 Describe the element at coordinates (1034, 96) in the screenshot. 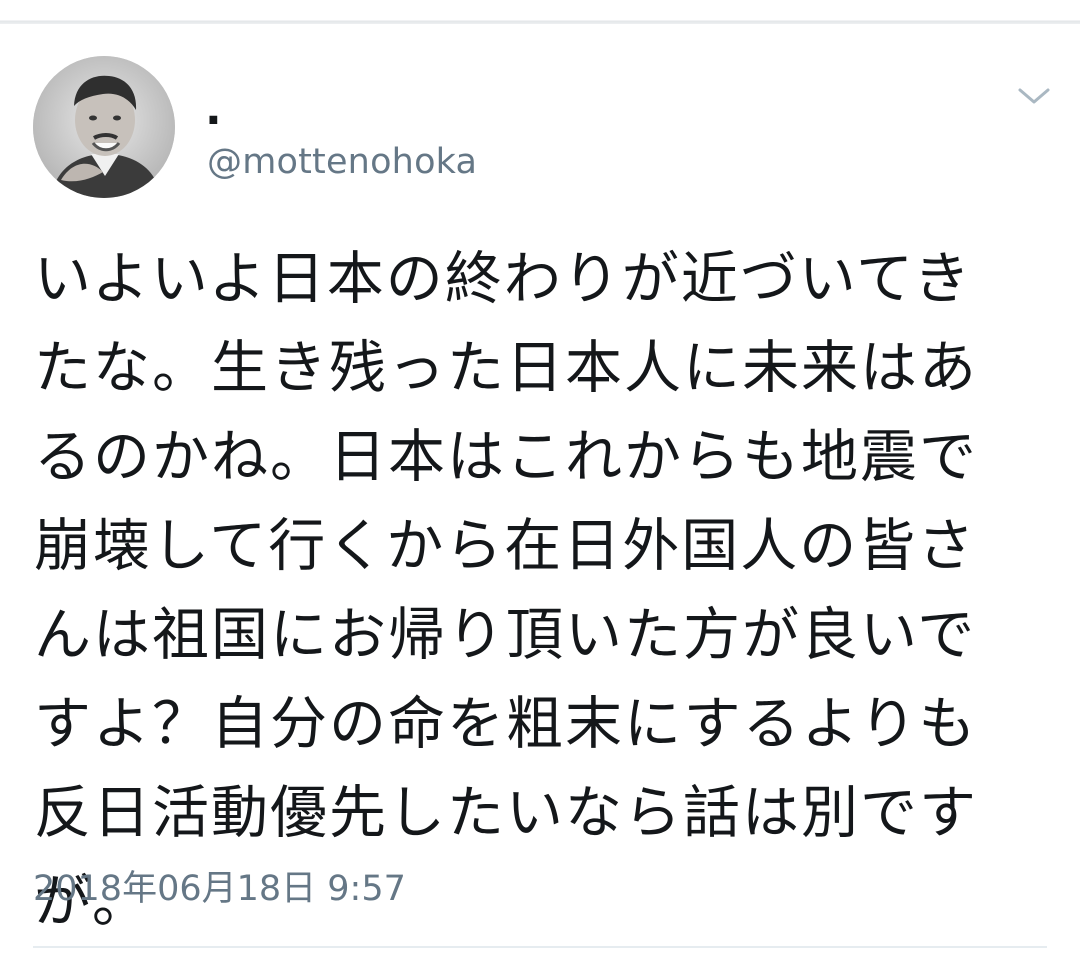

I see `chevron-down-icon` at that location.